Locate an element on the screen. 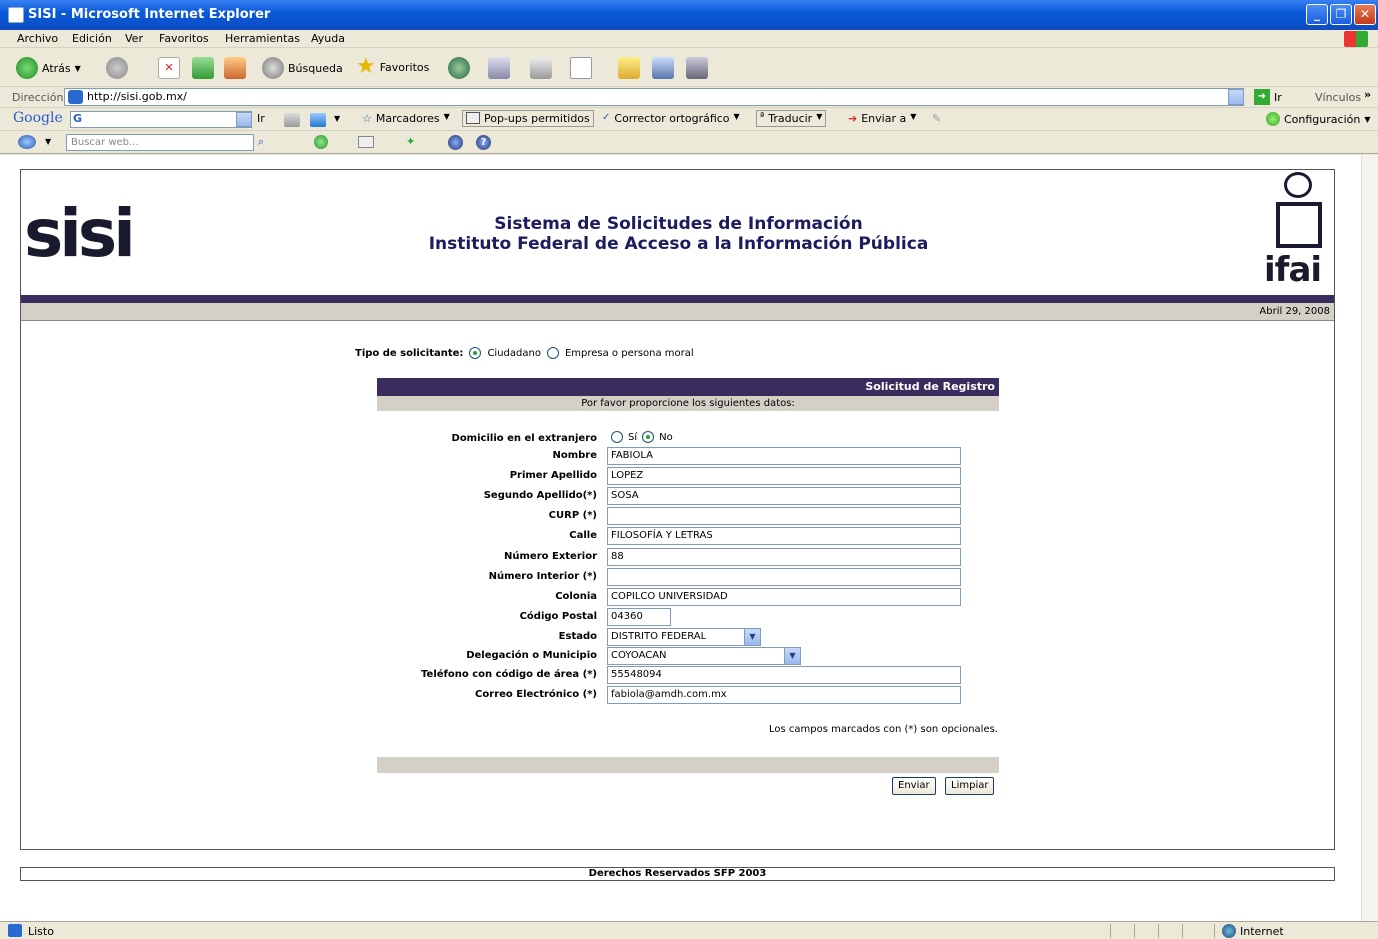 The image size is (1378, 939). search-icon is located at coordinates (273, 68).